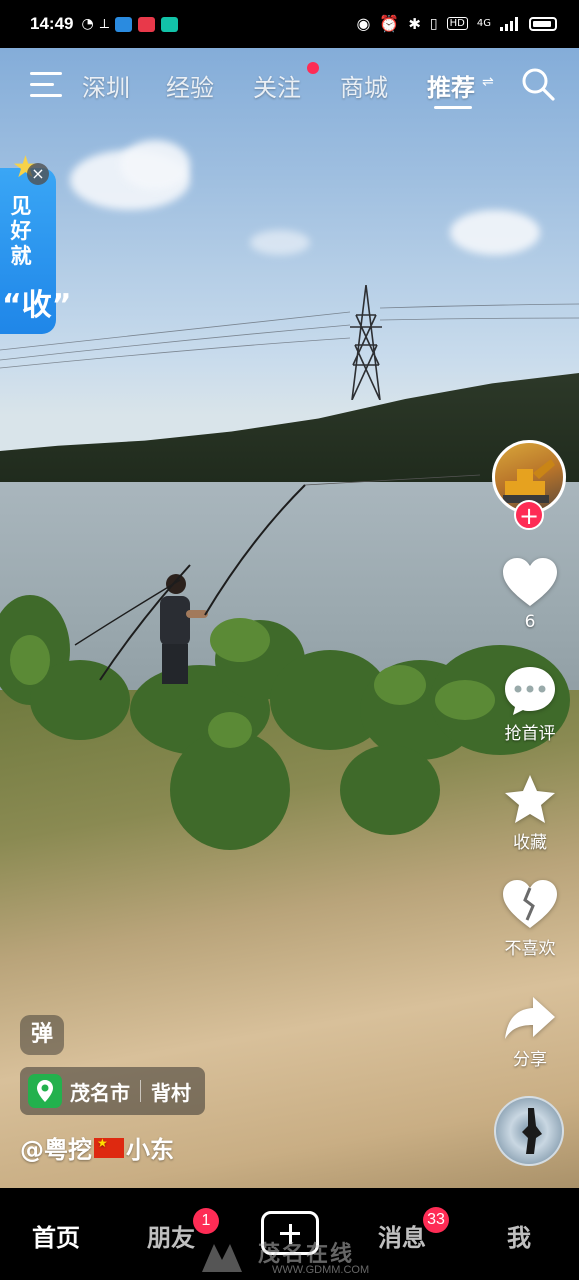 This screenshot has width=579, height=1280. I want to click on heart-icon, so click(530, 582).